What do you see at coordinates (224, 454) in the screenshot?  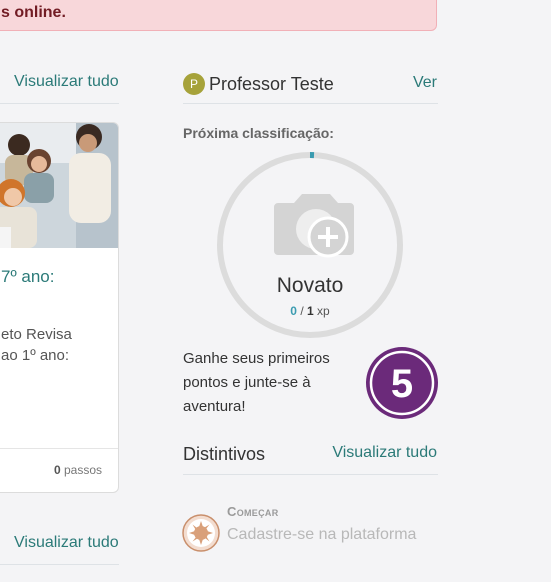 I see `badges-title: Distintivos` at bounding box center [224, 454].